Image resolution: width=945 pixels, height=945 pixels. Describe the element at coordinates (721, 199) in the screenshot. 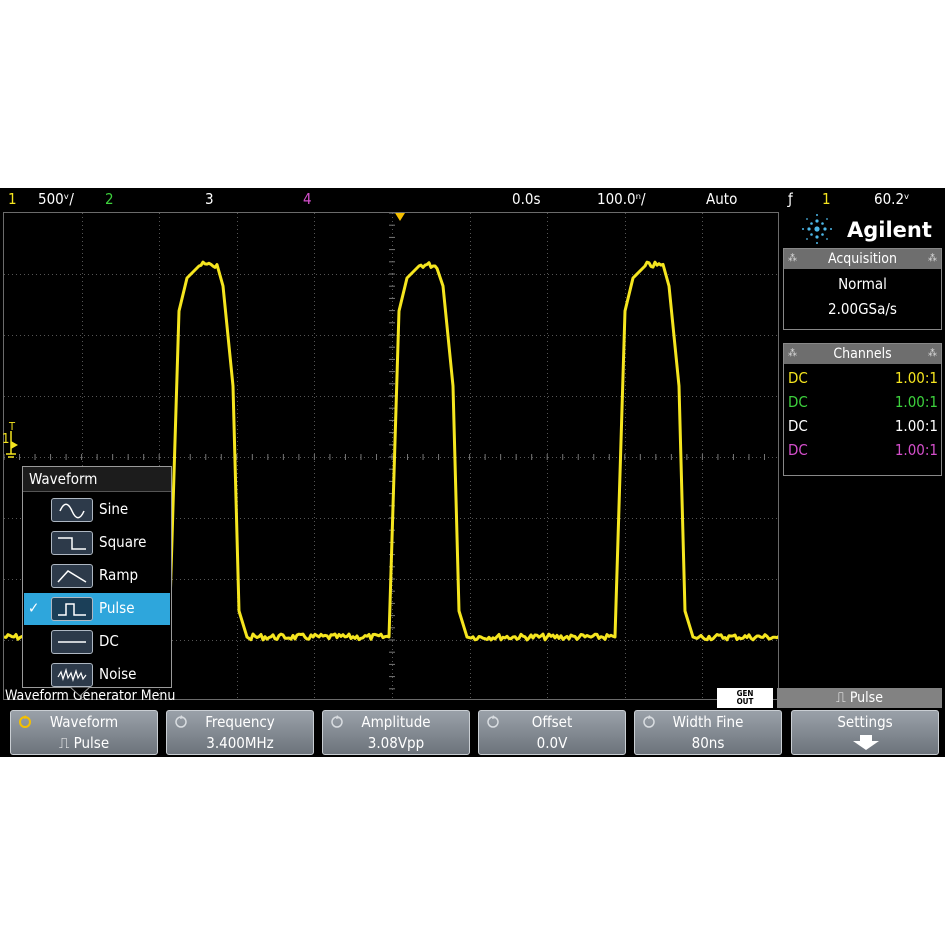

I see `trigger-mode: Auto` at that location.